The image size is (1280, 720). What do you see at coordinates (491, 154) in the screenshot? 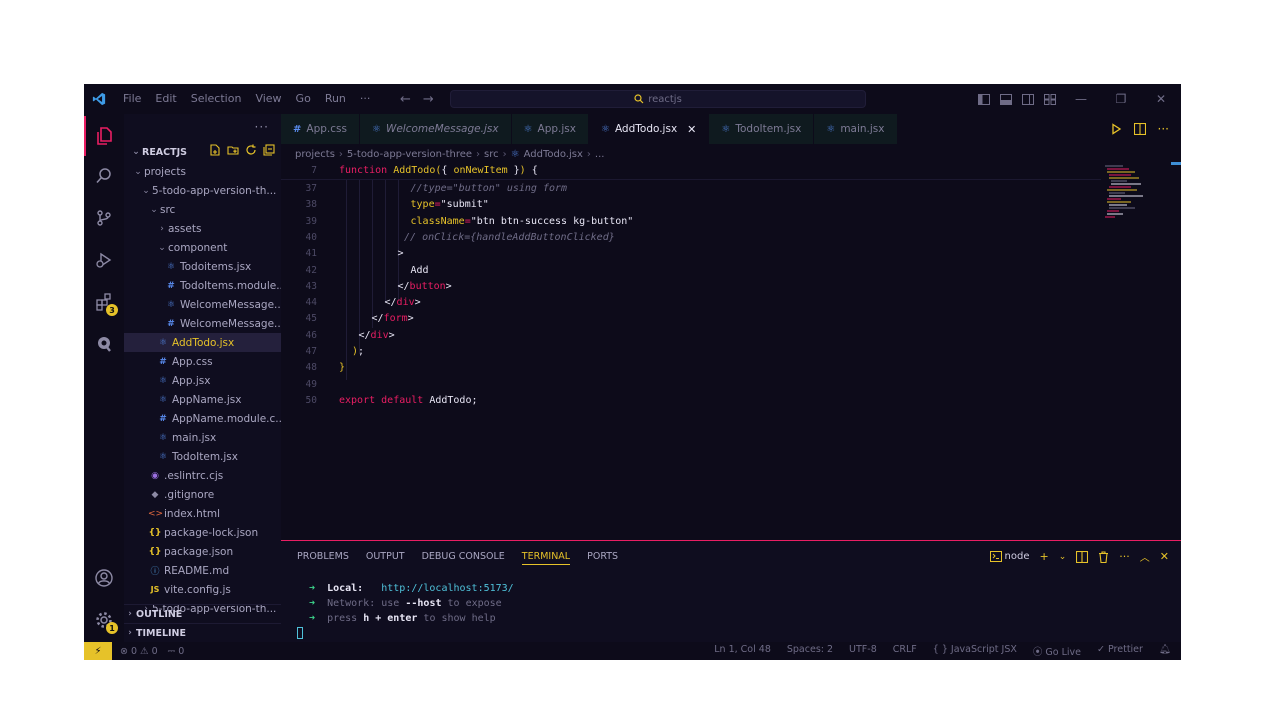
I see `breadcrumb-item: src` at bounding box center [491, 154].